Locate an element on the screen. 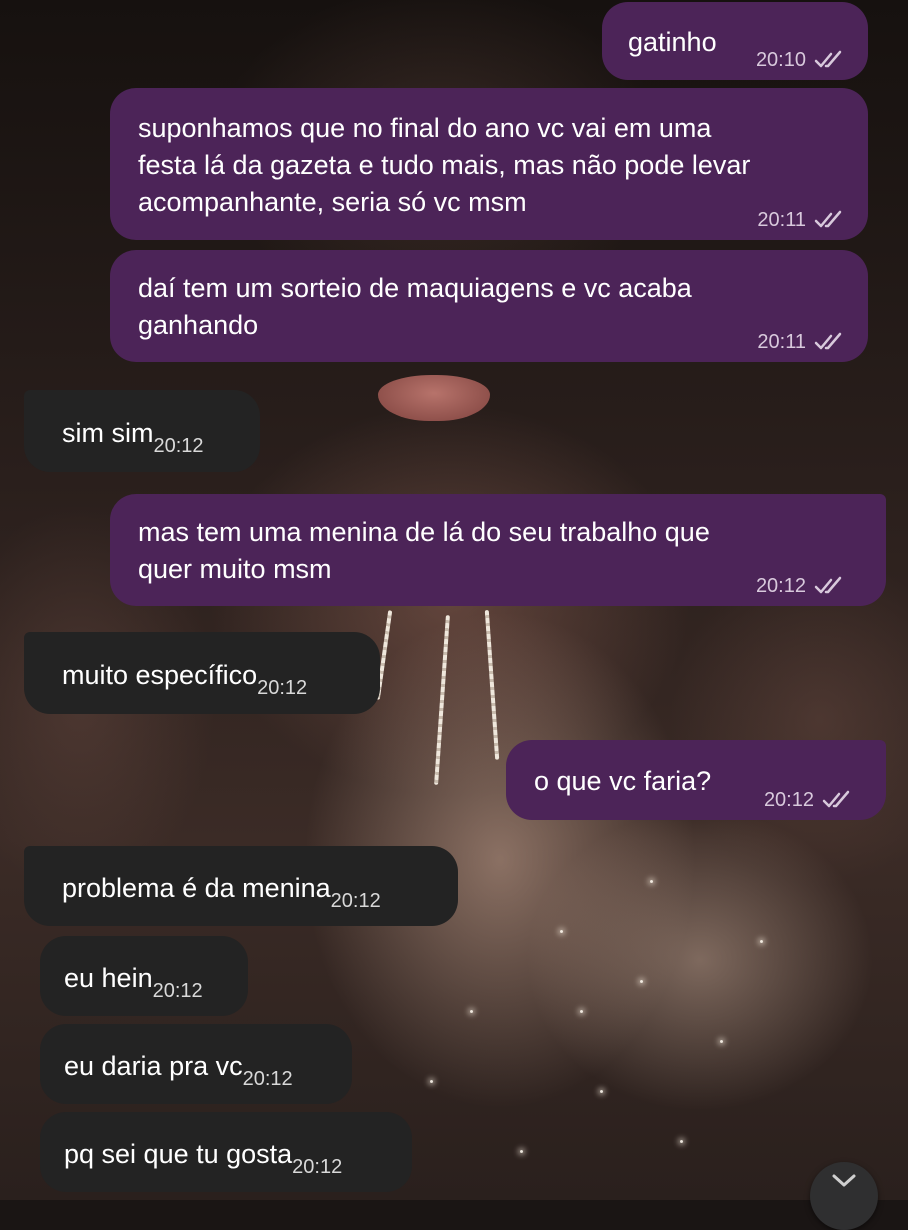 The height and width of the screenshot is (1230, 908). message-text-line: ganhando is located at coordinates (198, 325).